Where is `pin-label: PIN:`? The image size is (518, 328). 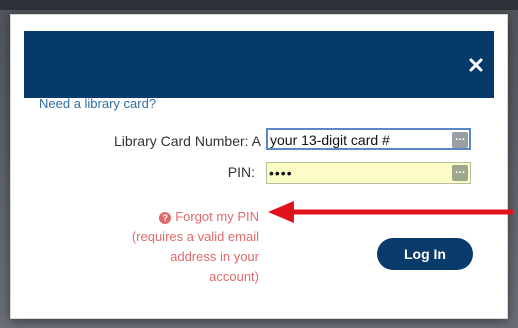
pin-label: PIN: is located at coordinates (241, 172).